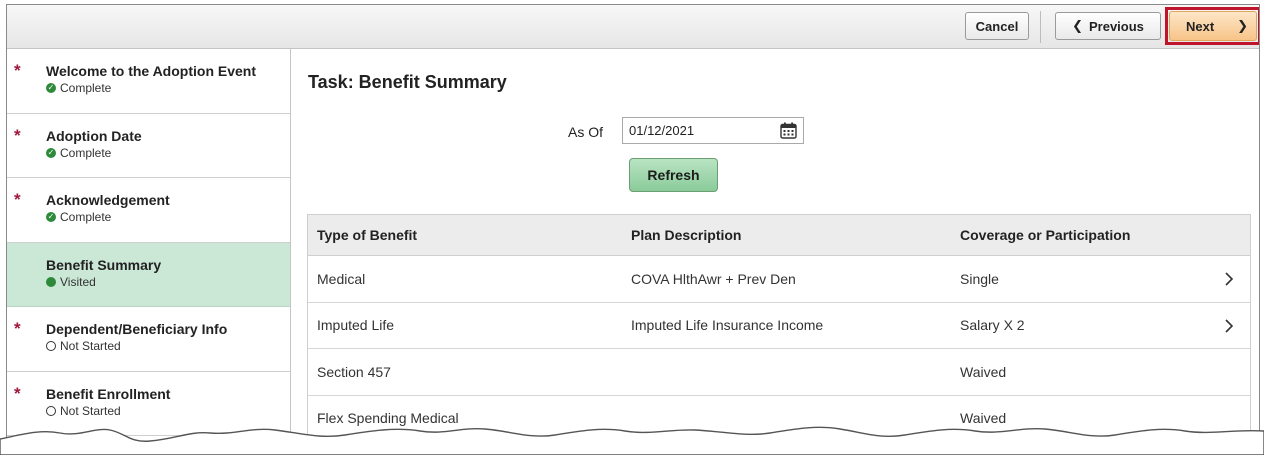 This screenshot has width=1264, height=455. I want to click on table-row: Medical COVA HlthAwr + Prev Den Single, so click(779, 279).